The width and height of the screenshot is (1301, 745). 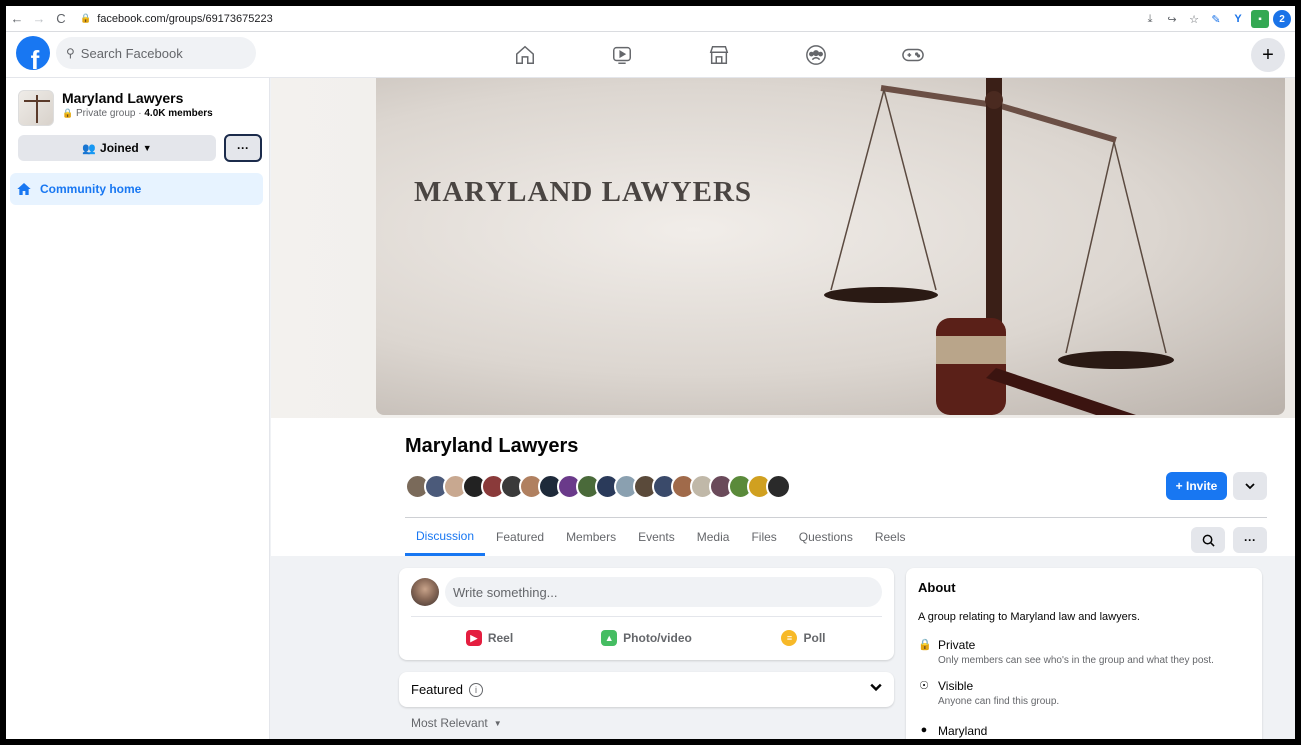 I want to click on tab-files: Files, so click(x=763, y=537).